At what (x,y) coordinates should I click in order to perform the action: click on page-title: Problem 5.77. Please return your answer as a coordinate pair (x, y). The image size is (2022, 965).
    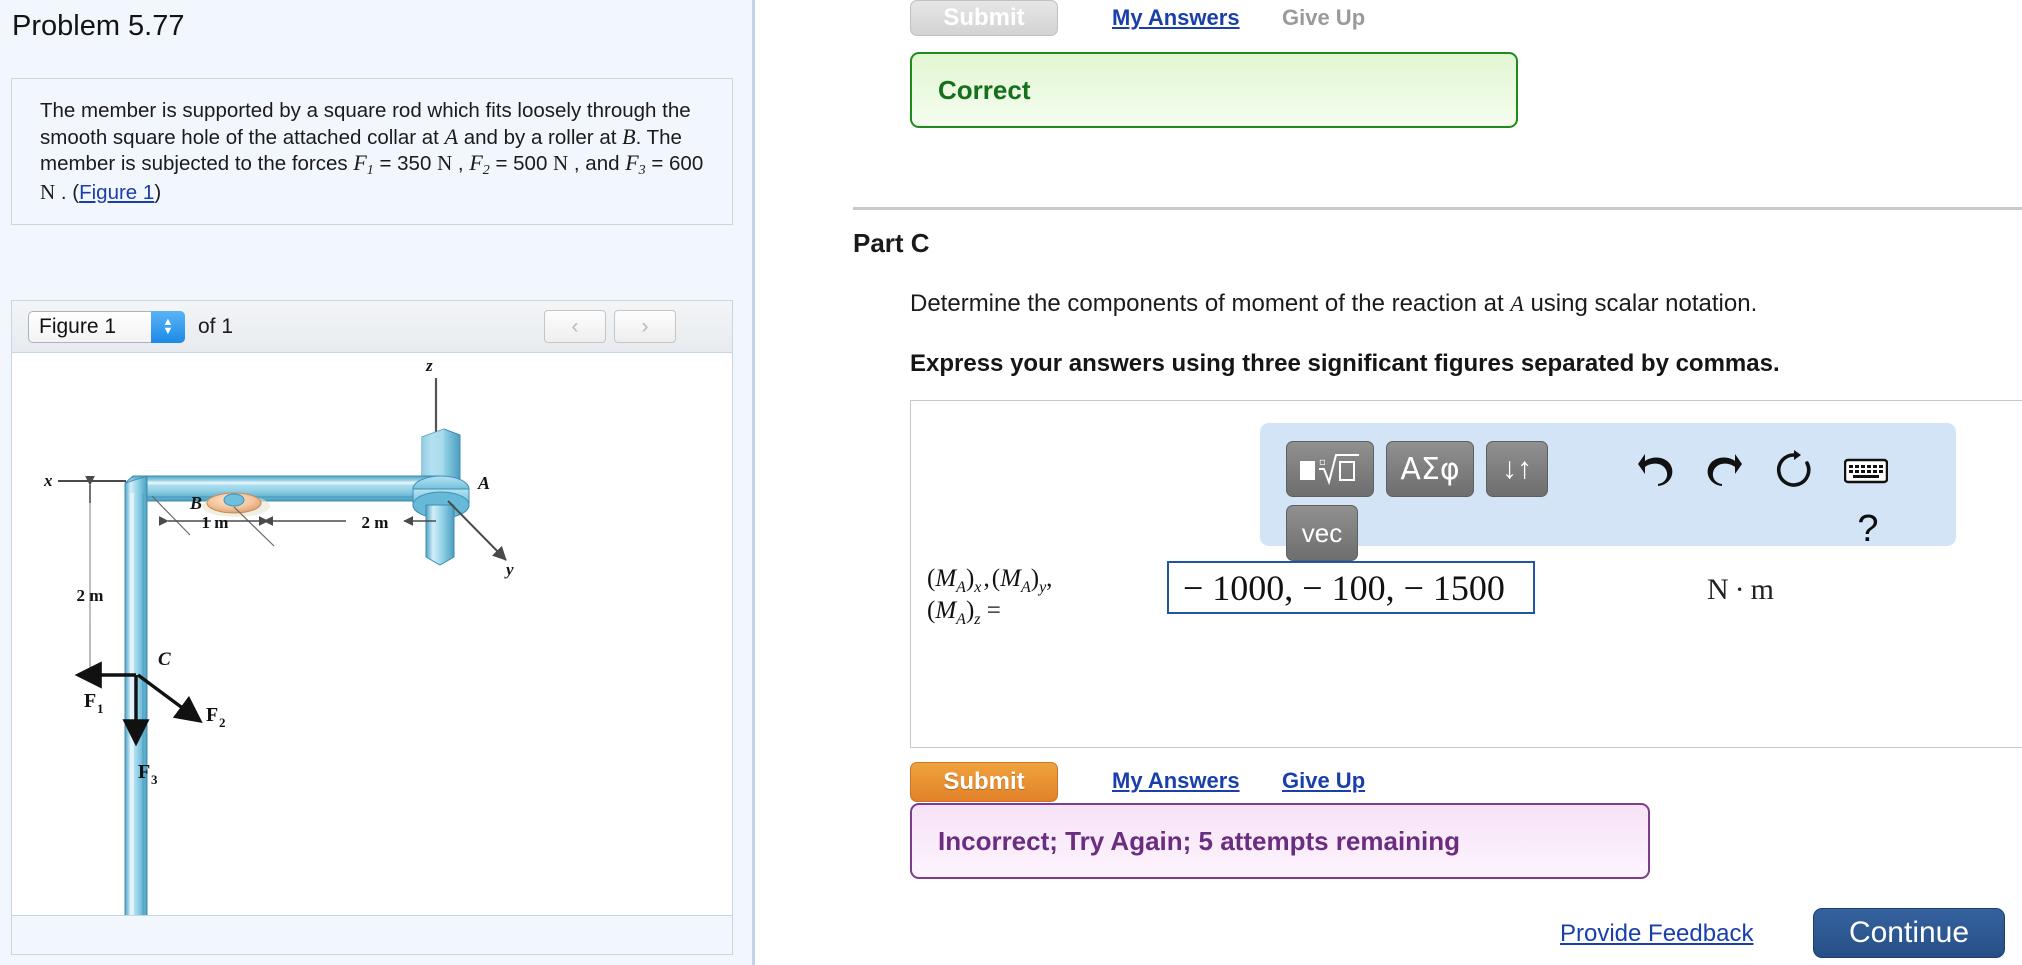
    Looking at the image, I should click on (98, 26).